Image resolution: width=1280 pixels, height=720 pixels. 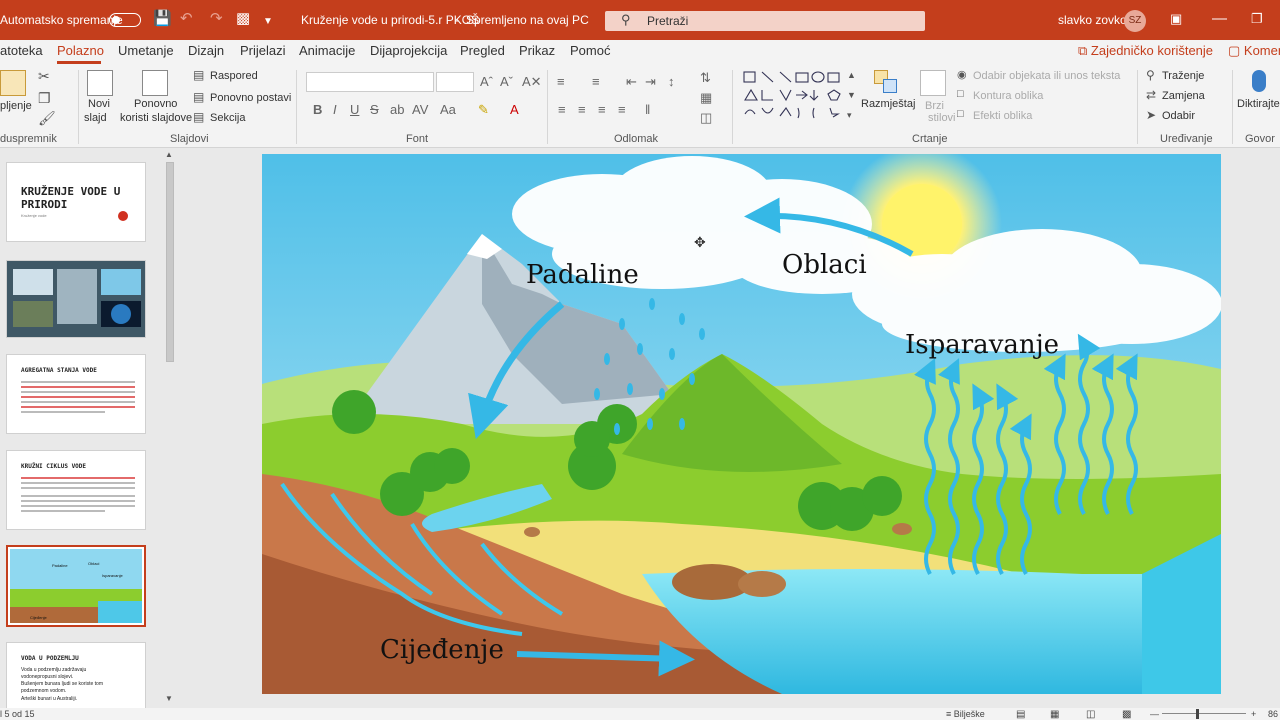 I want to click on tab-animations: Animacije, so click(x=327, y=50).